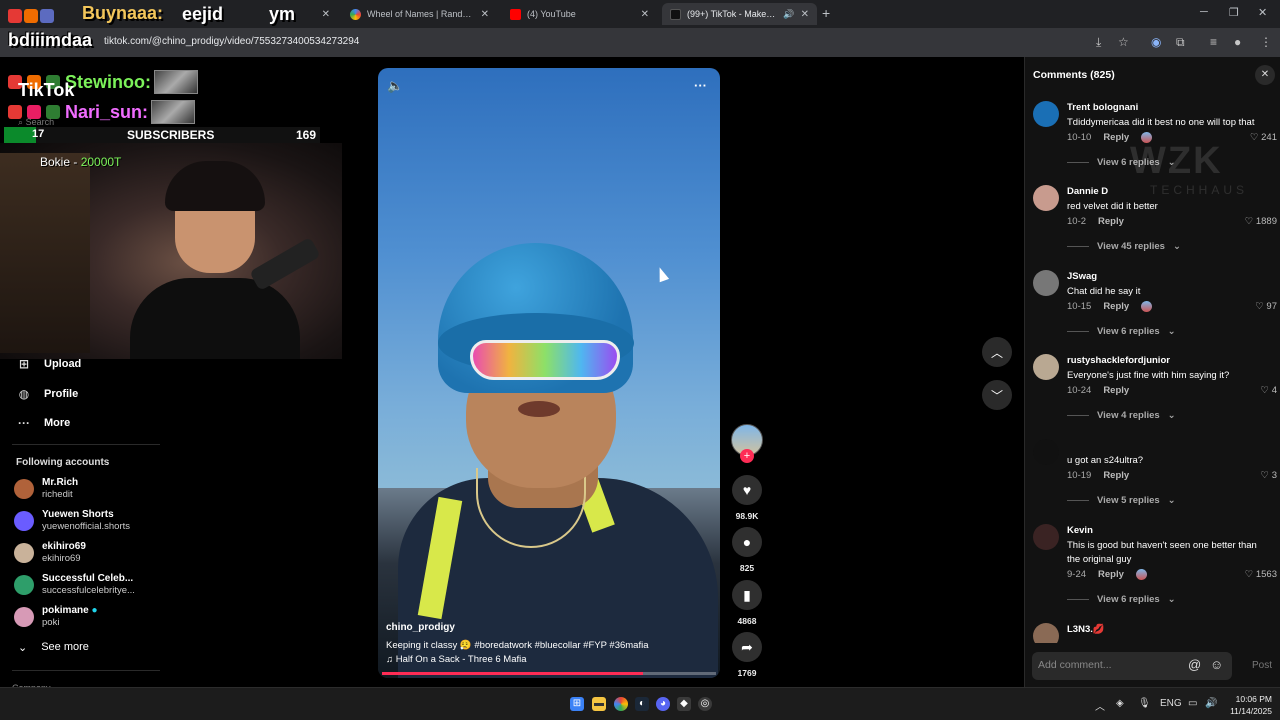  I want to click on see-more-label: See more, so click(65, 647).